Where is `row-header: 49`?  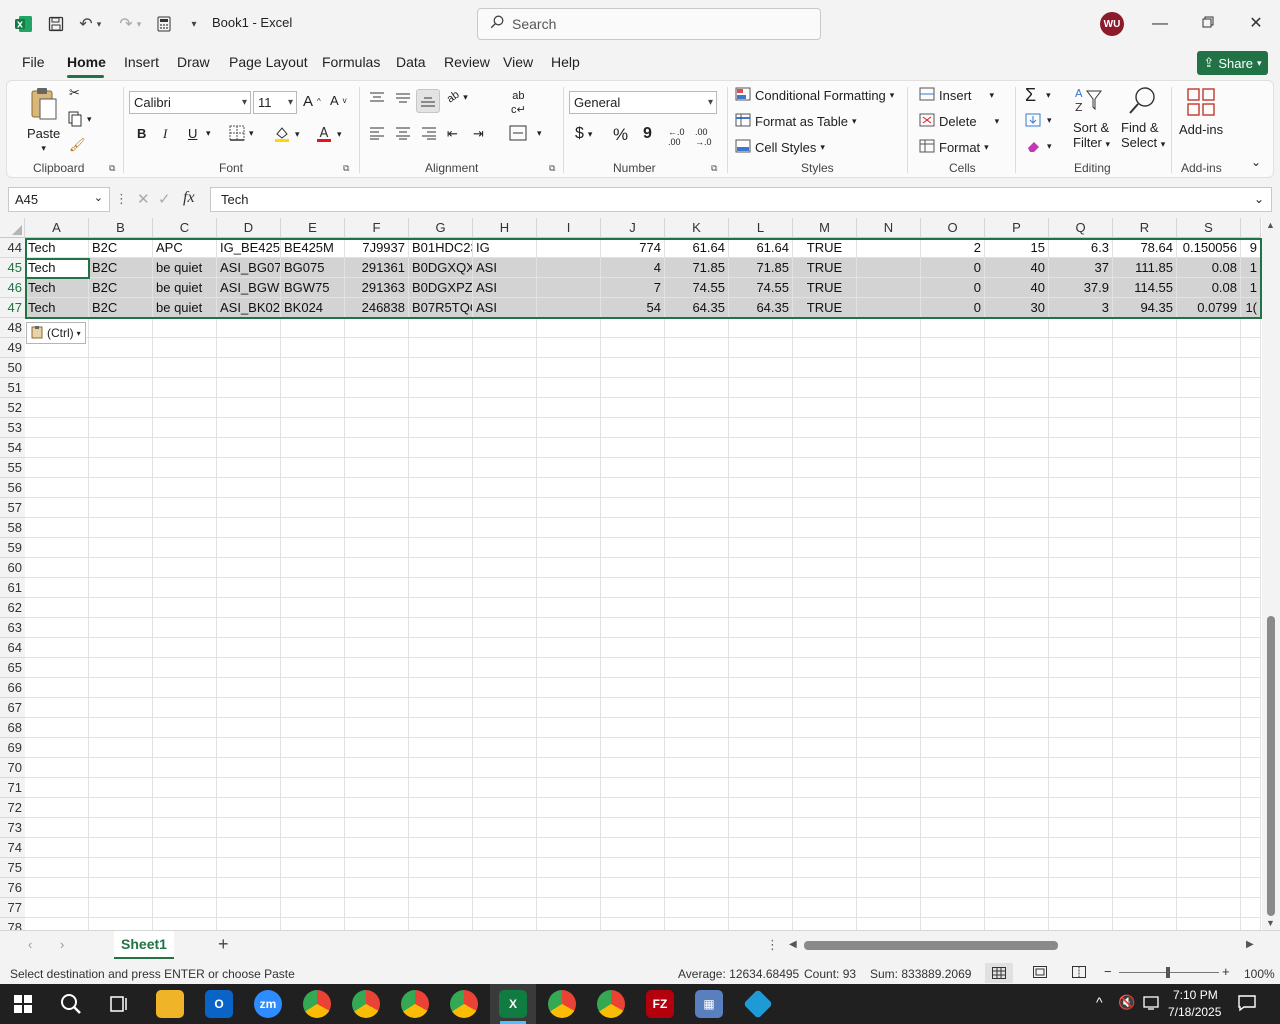
row-header: 49 is located at coordinates (12, 348).